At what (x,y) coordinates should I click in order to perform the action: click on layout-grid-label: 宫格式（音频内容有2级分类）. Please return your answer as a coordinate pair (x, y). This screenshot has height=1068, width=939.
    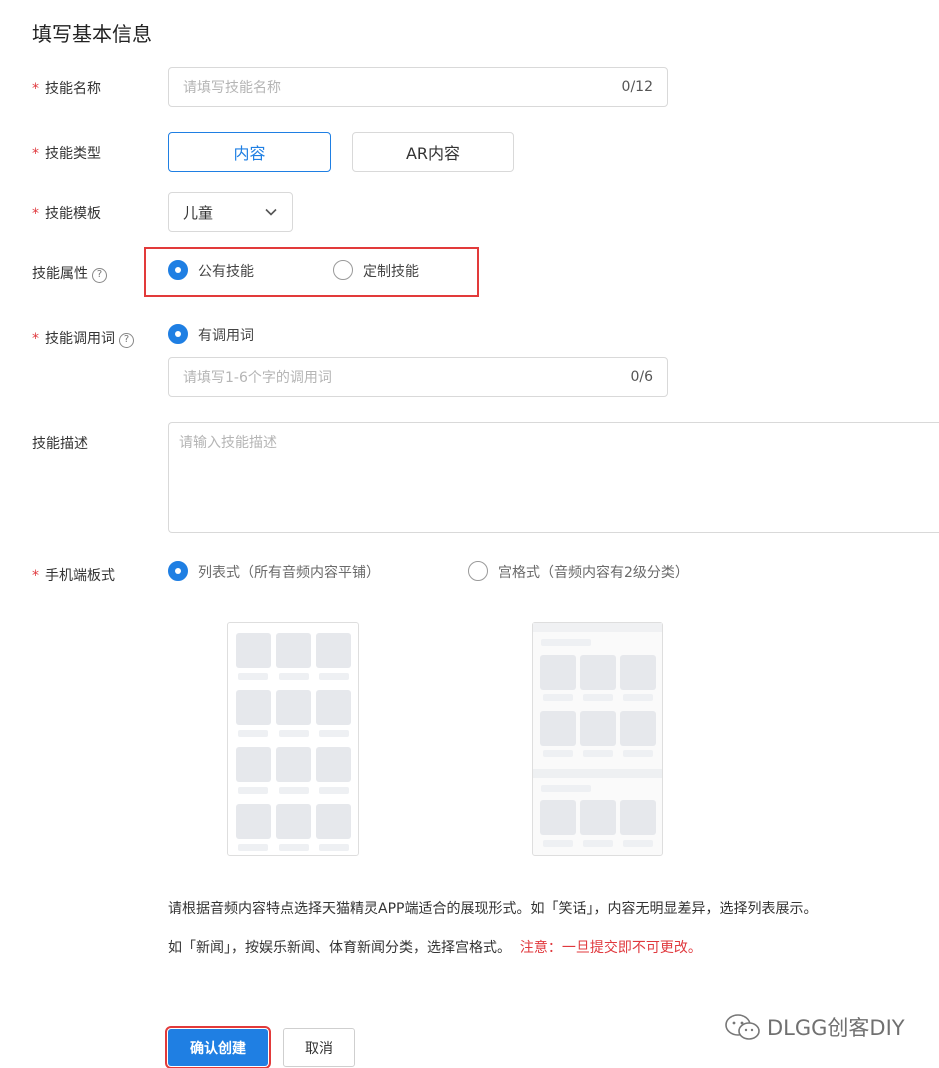
    Looking at the image, I should click on (593, 572).